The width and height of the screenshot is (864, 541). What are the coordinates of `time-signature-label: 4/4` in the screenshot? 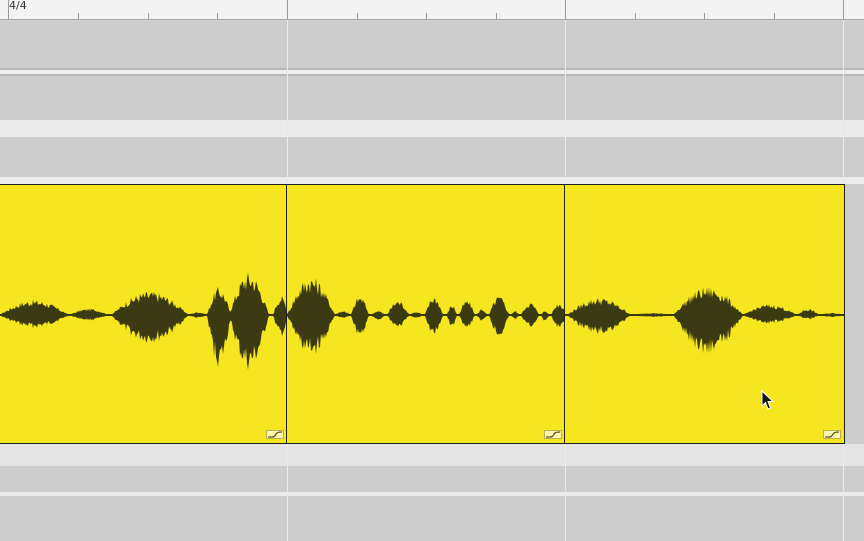 It's located at (18, 6).